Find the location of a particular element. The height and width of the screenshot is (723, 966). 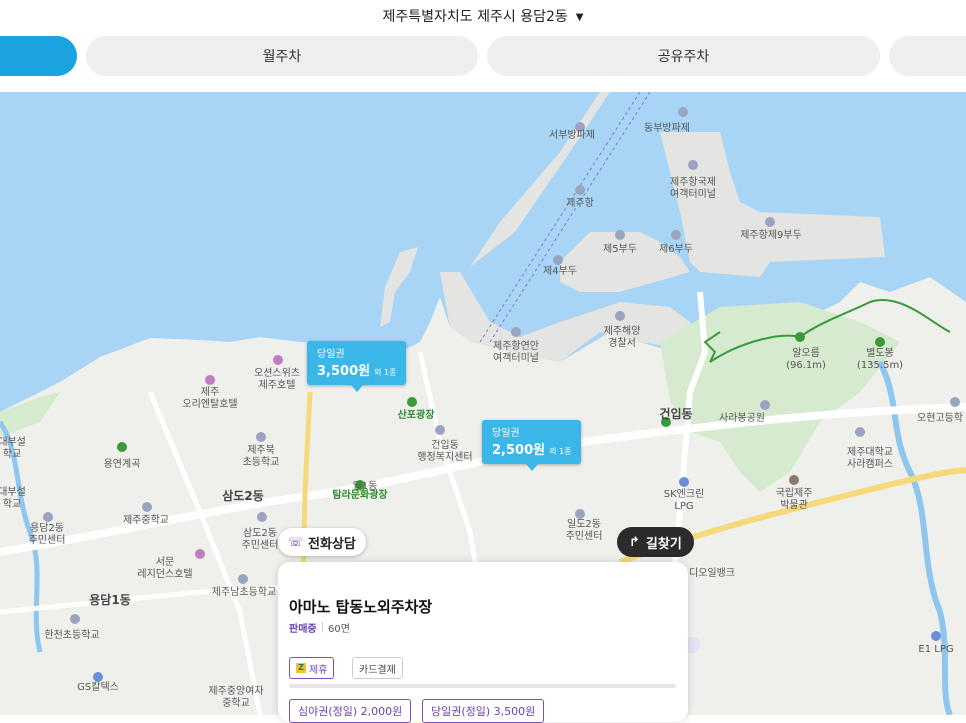

map-label-yongdam1: 용담1동 is located at coordinates (110, 600).